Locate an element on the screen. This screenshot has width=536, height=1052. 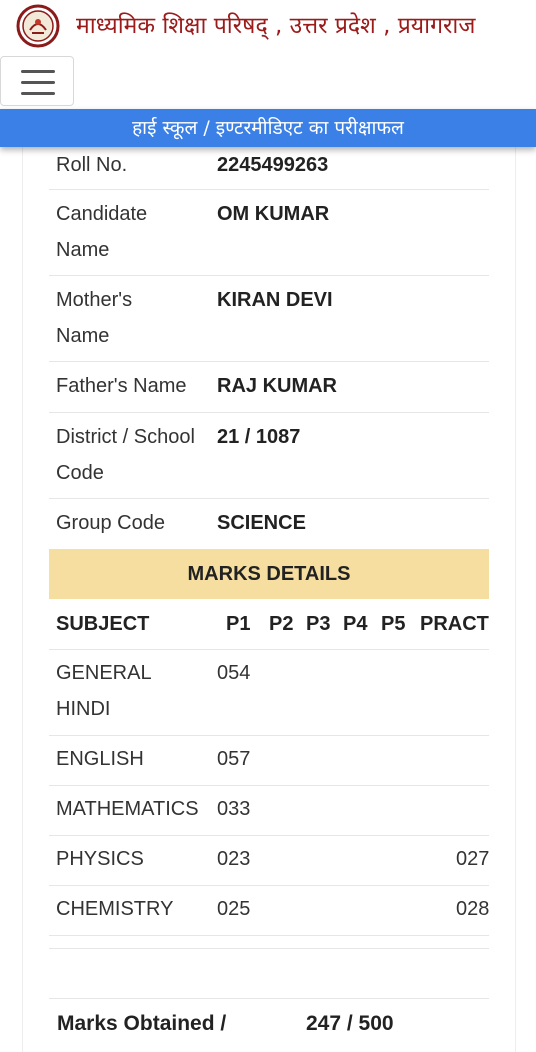
col-practical: PRACTI is located at coordinates (454, 624).